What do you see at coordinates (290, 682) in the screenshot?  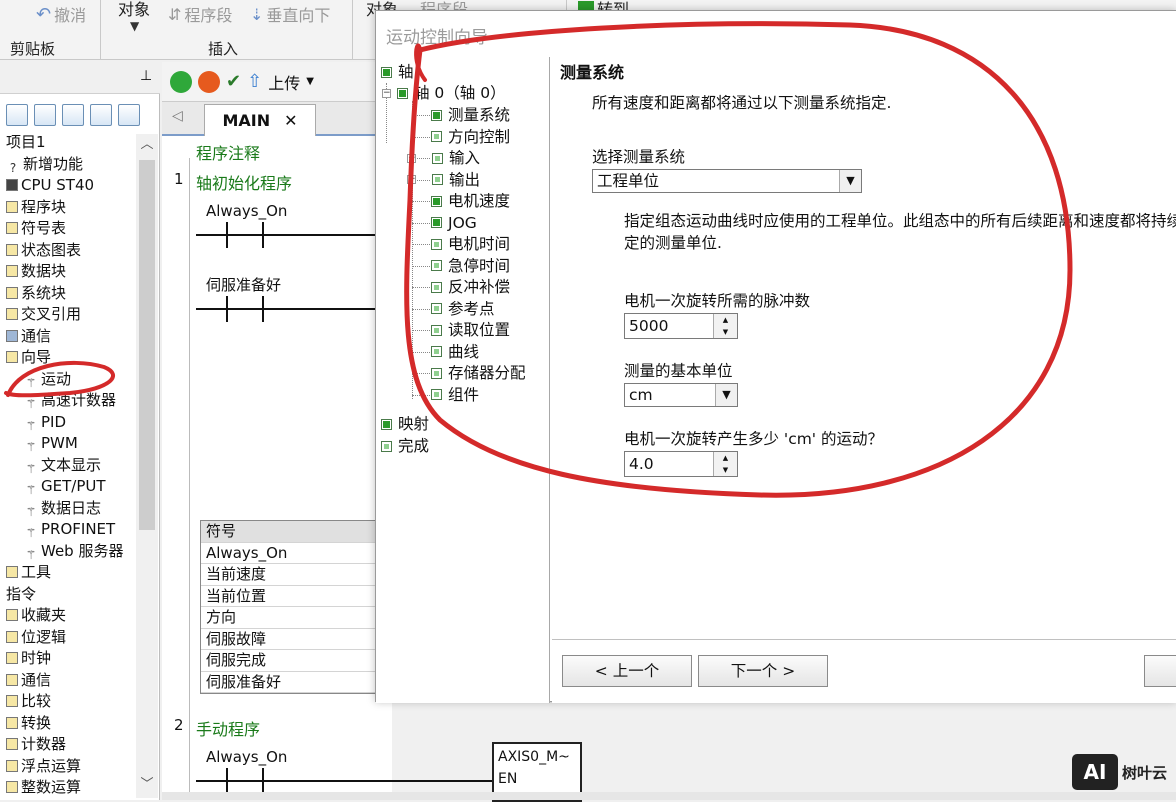 I see `table-row: 伺服准备好` at bounding box center [290, 682].